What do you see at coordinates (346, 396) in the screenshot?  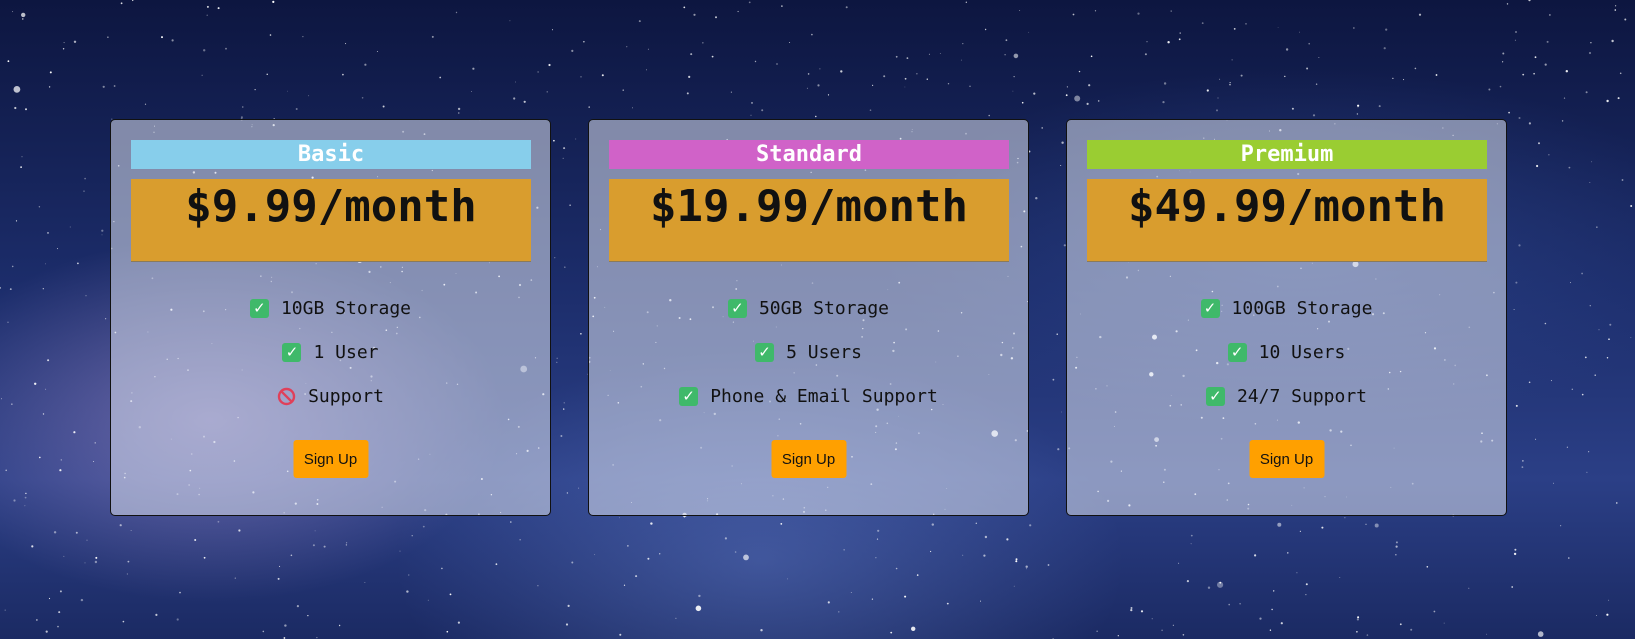 I see `feature-label: Support` at bounding box center [346, 396].